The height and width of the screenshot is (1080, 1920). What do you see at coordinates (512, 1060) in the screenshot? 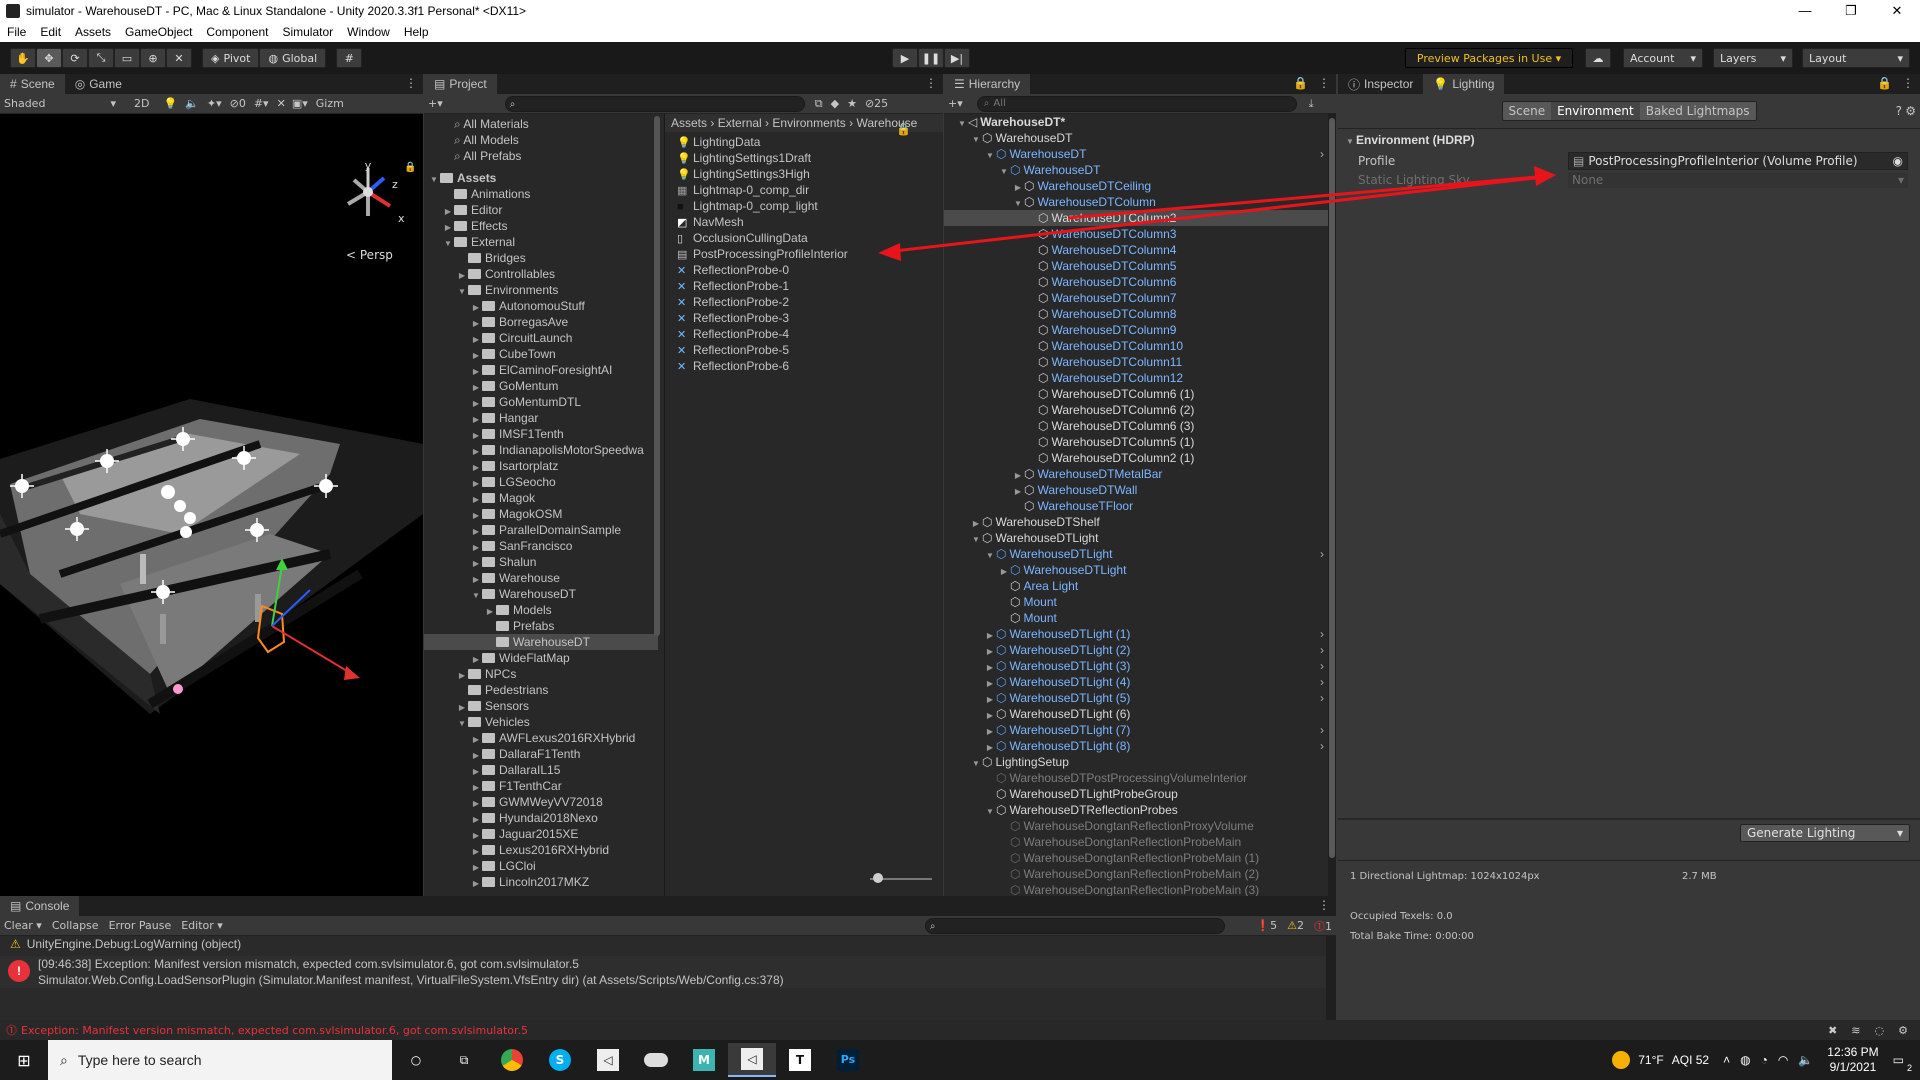
I see `chrome-icon` at bounding box center [512, 1060].